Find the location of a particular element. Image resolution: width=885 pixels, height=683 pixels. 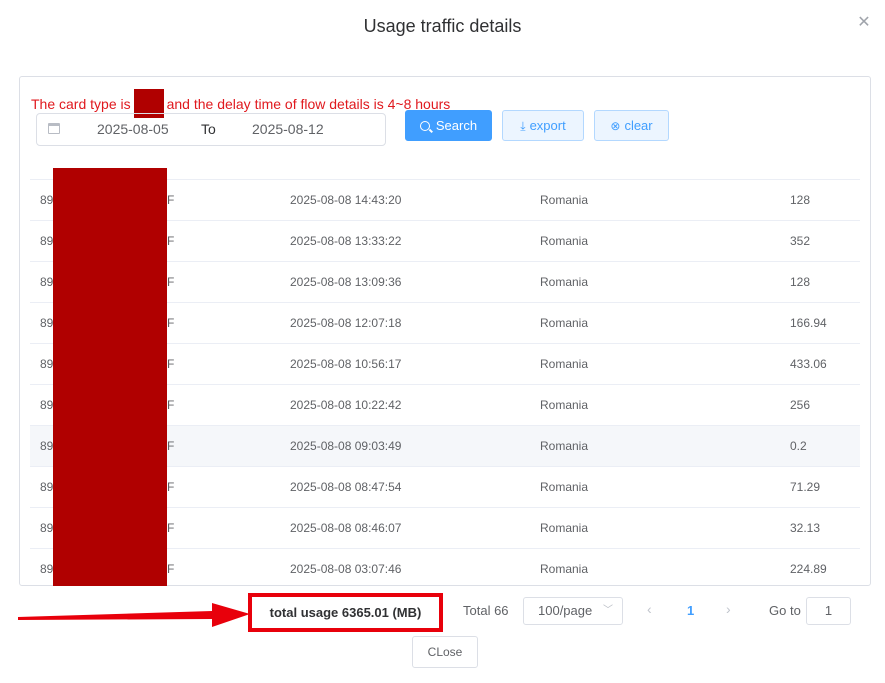

export-button: ⤓ export is located at coordinates (543, 125).